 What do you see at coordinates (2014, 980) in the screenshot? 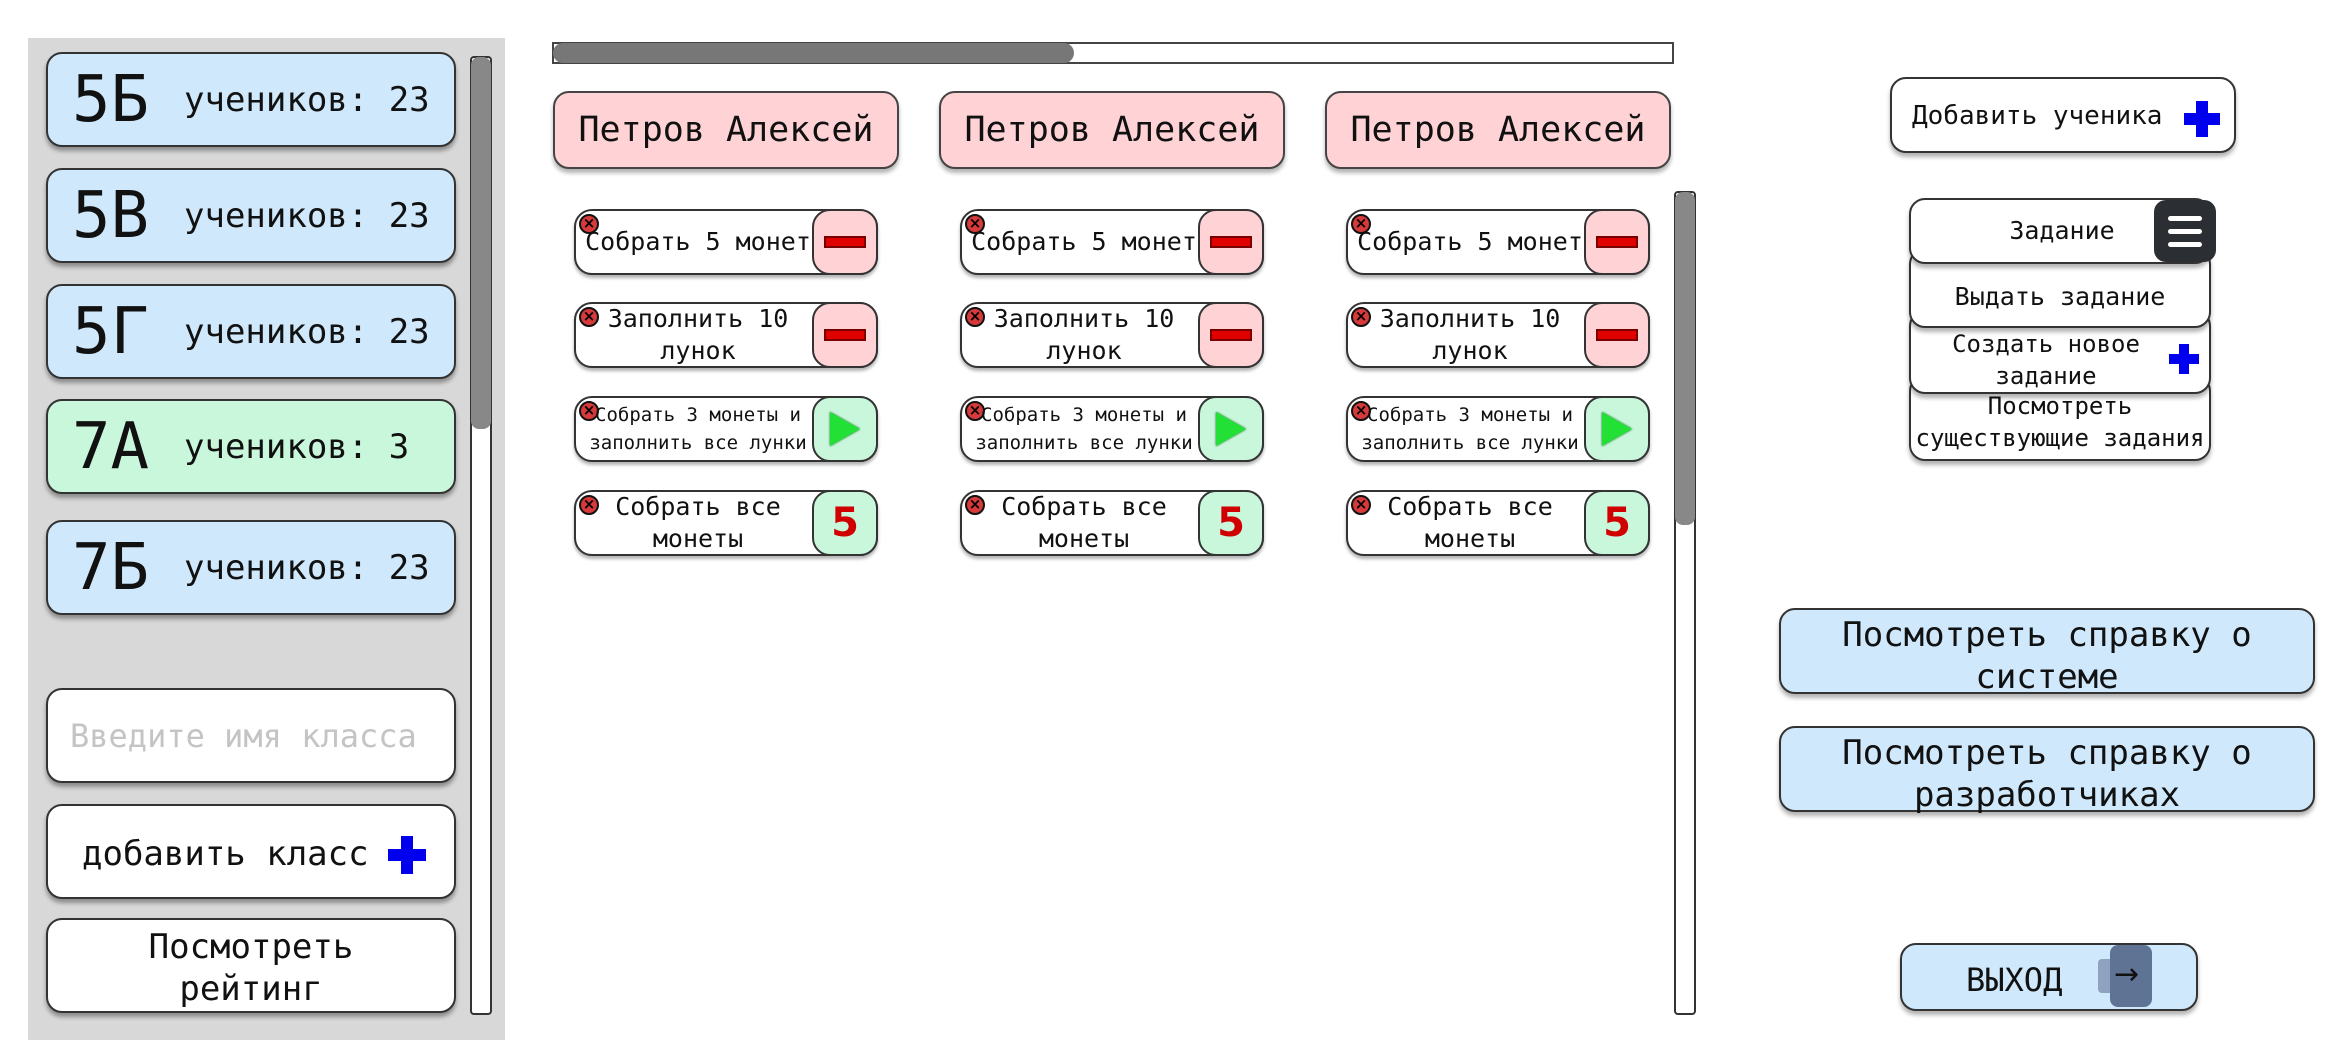
I see `exit-label: ВЫХОД` at bounding box center [2014, 980].